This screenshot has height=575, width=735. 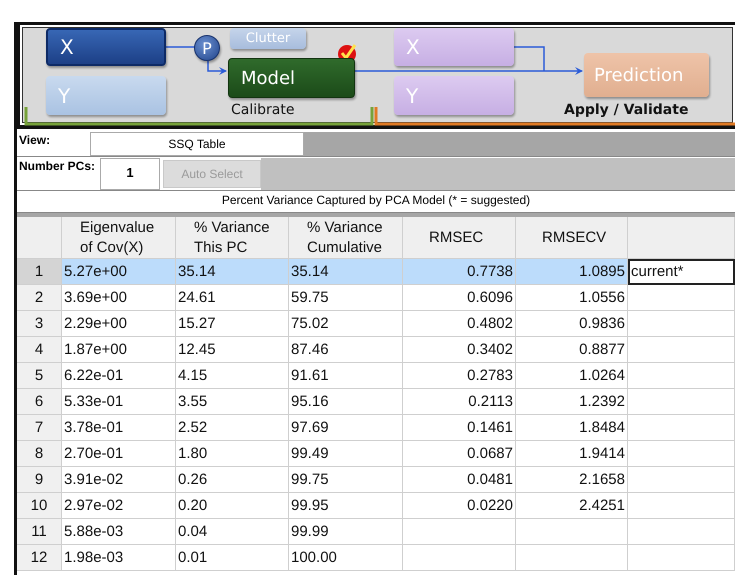 I want to click on table-cell: 0.2783, so click(x=459, y=376).